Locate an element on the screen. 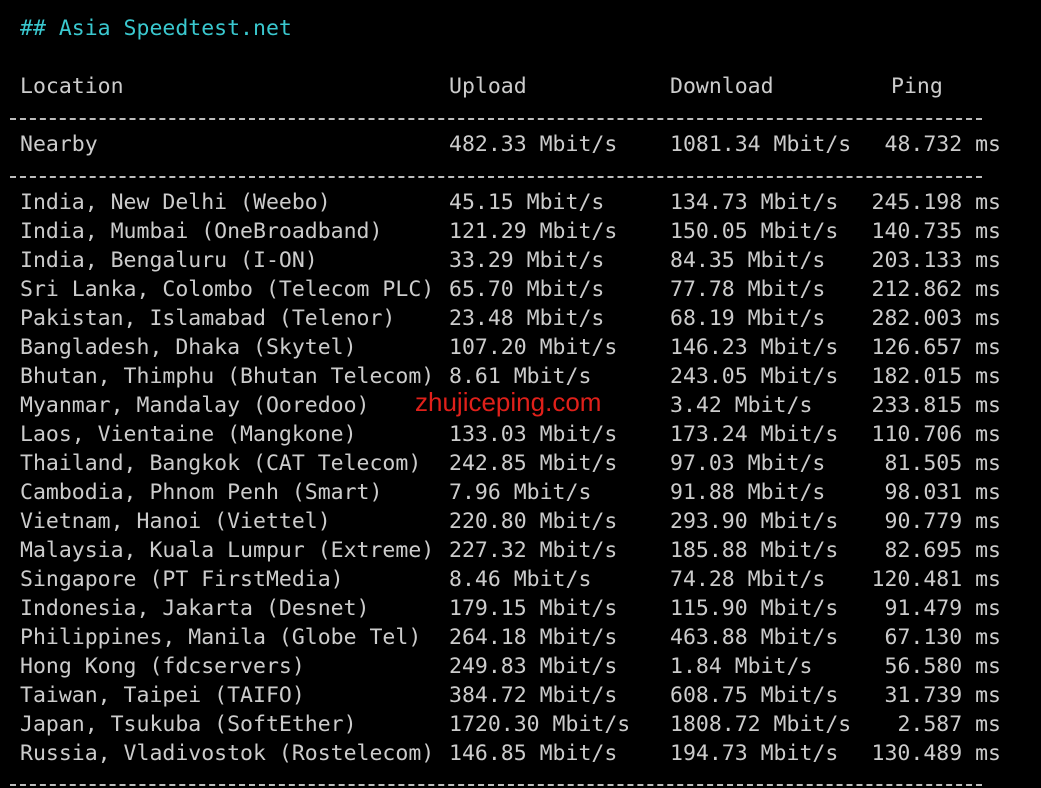 This screenshot has height=788, width=1041. row-download: 115.90 Mbit/s is located at coordinates (754, 608).